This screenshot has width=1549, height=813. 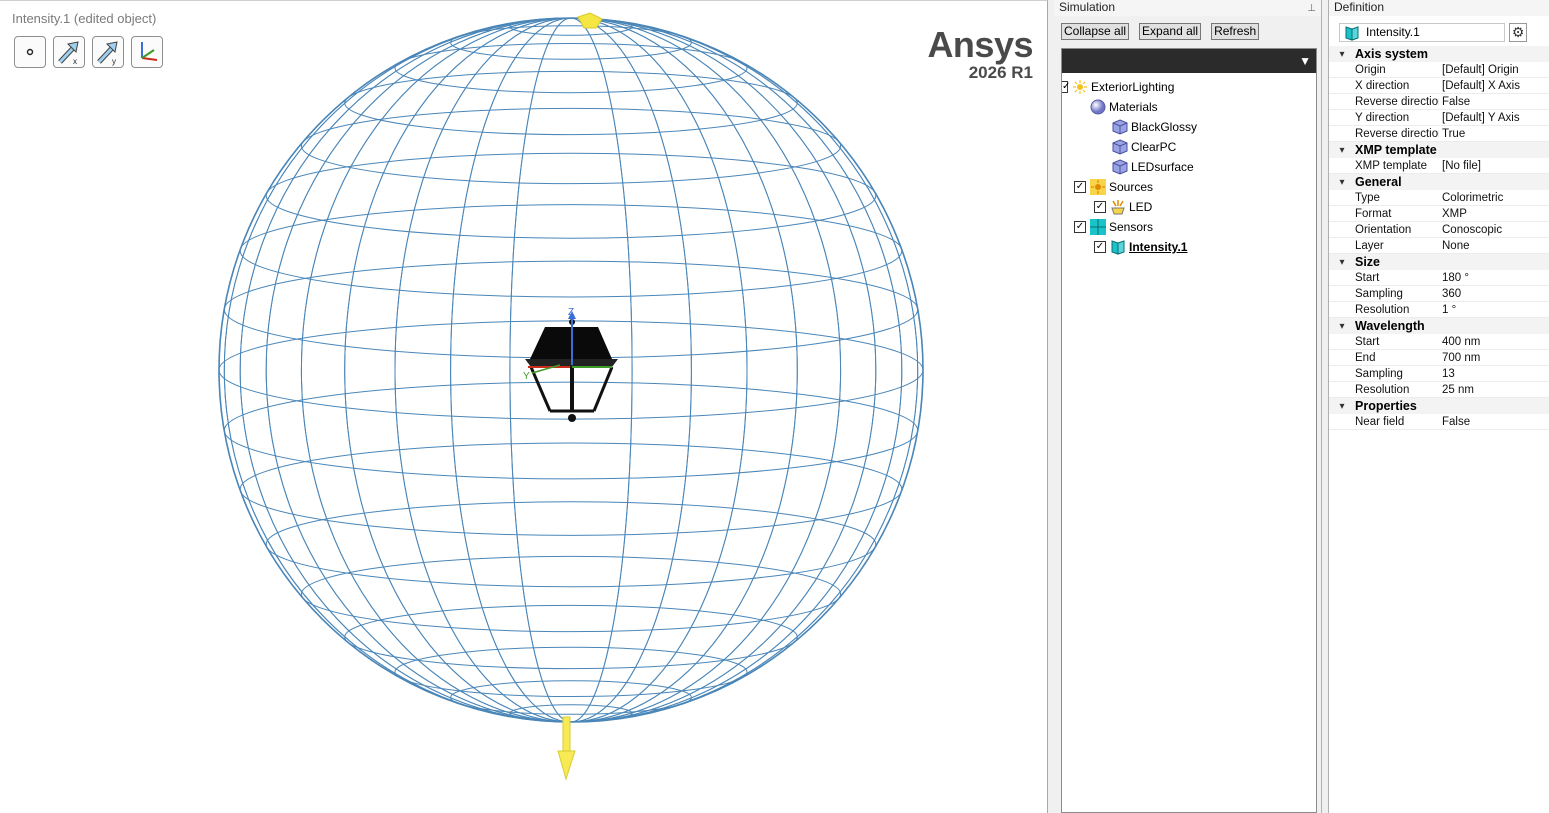 What do you see at coordinates (1382, 85) in the screenshot?
I see `property-label: X direction` at bounding box center [1382, 85].